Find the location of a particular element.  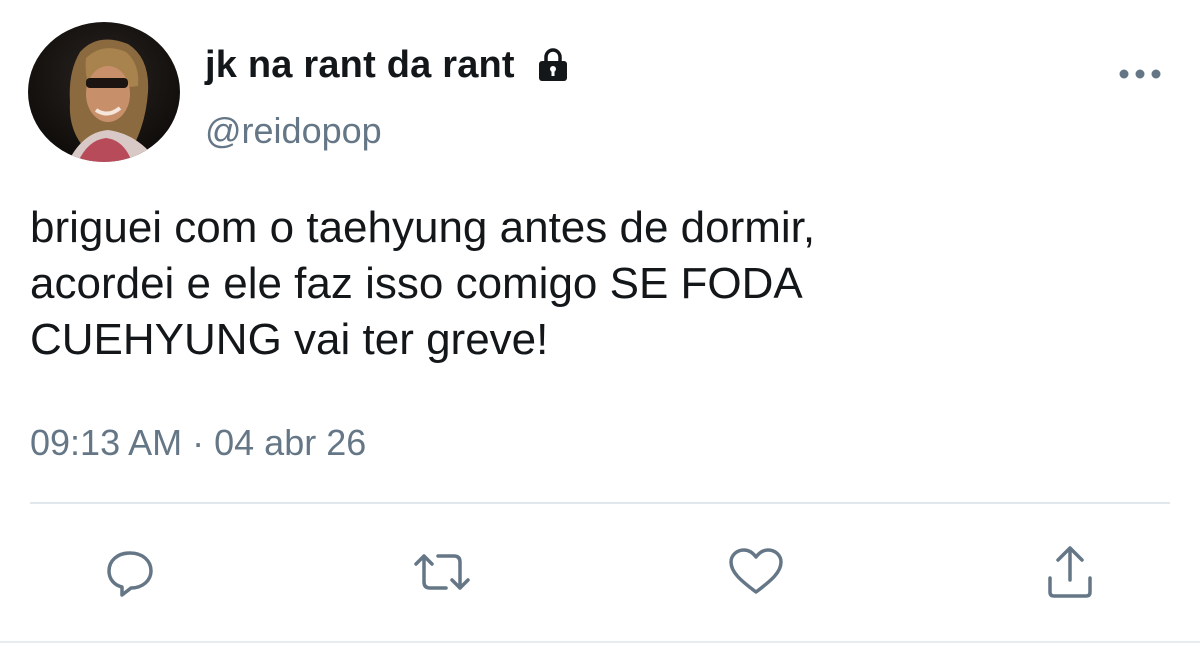

bottom-divider is located at coordinates (600, 642).